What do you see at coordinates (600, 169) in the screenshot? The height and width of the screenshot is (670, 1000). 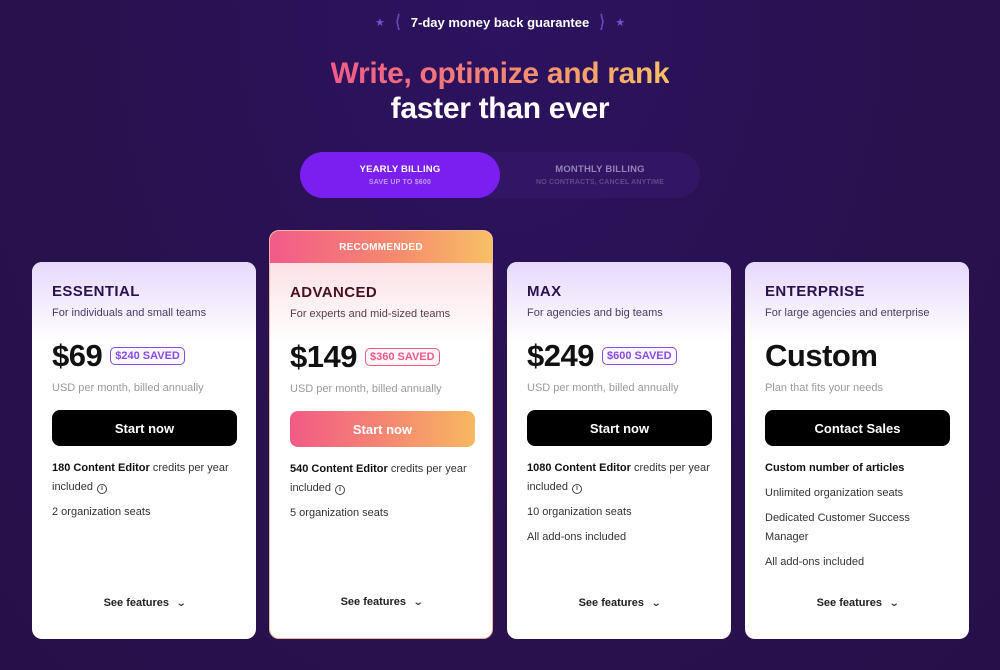 I see `monthly-billing-title: MONTHLY BILLING` at bounding box center [600, 169].